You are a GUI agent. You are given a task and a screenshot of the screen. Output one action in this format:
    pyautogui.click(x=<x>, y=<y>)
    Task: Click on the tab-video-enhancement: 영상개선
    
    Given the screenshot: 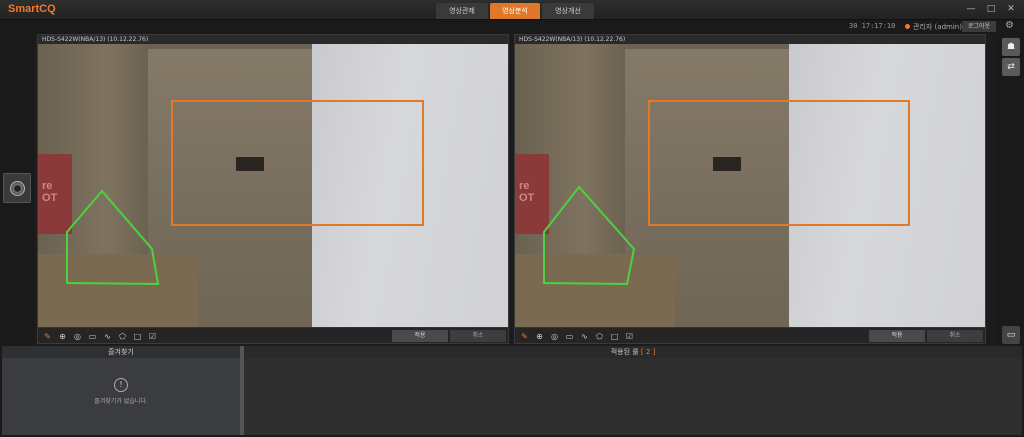 What is the action you would take?
    pyautogui.click(x=568, y=11)
    